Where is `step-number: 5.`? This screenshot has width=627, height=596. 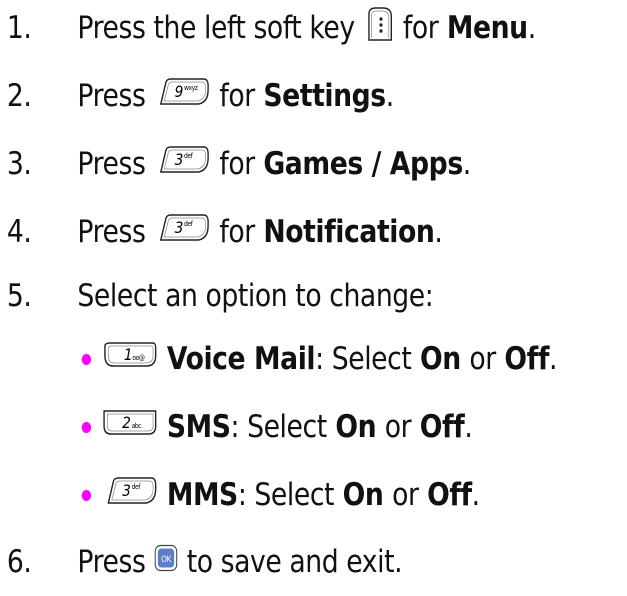
step-number: 5. is located at coordinates (19, 296).